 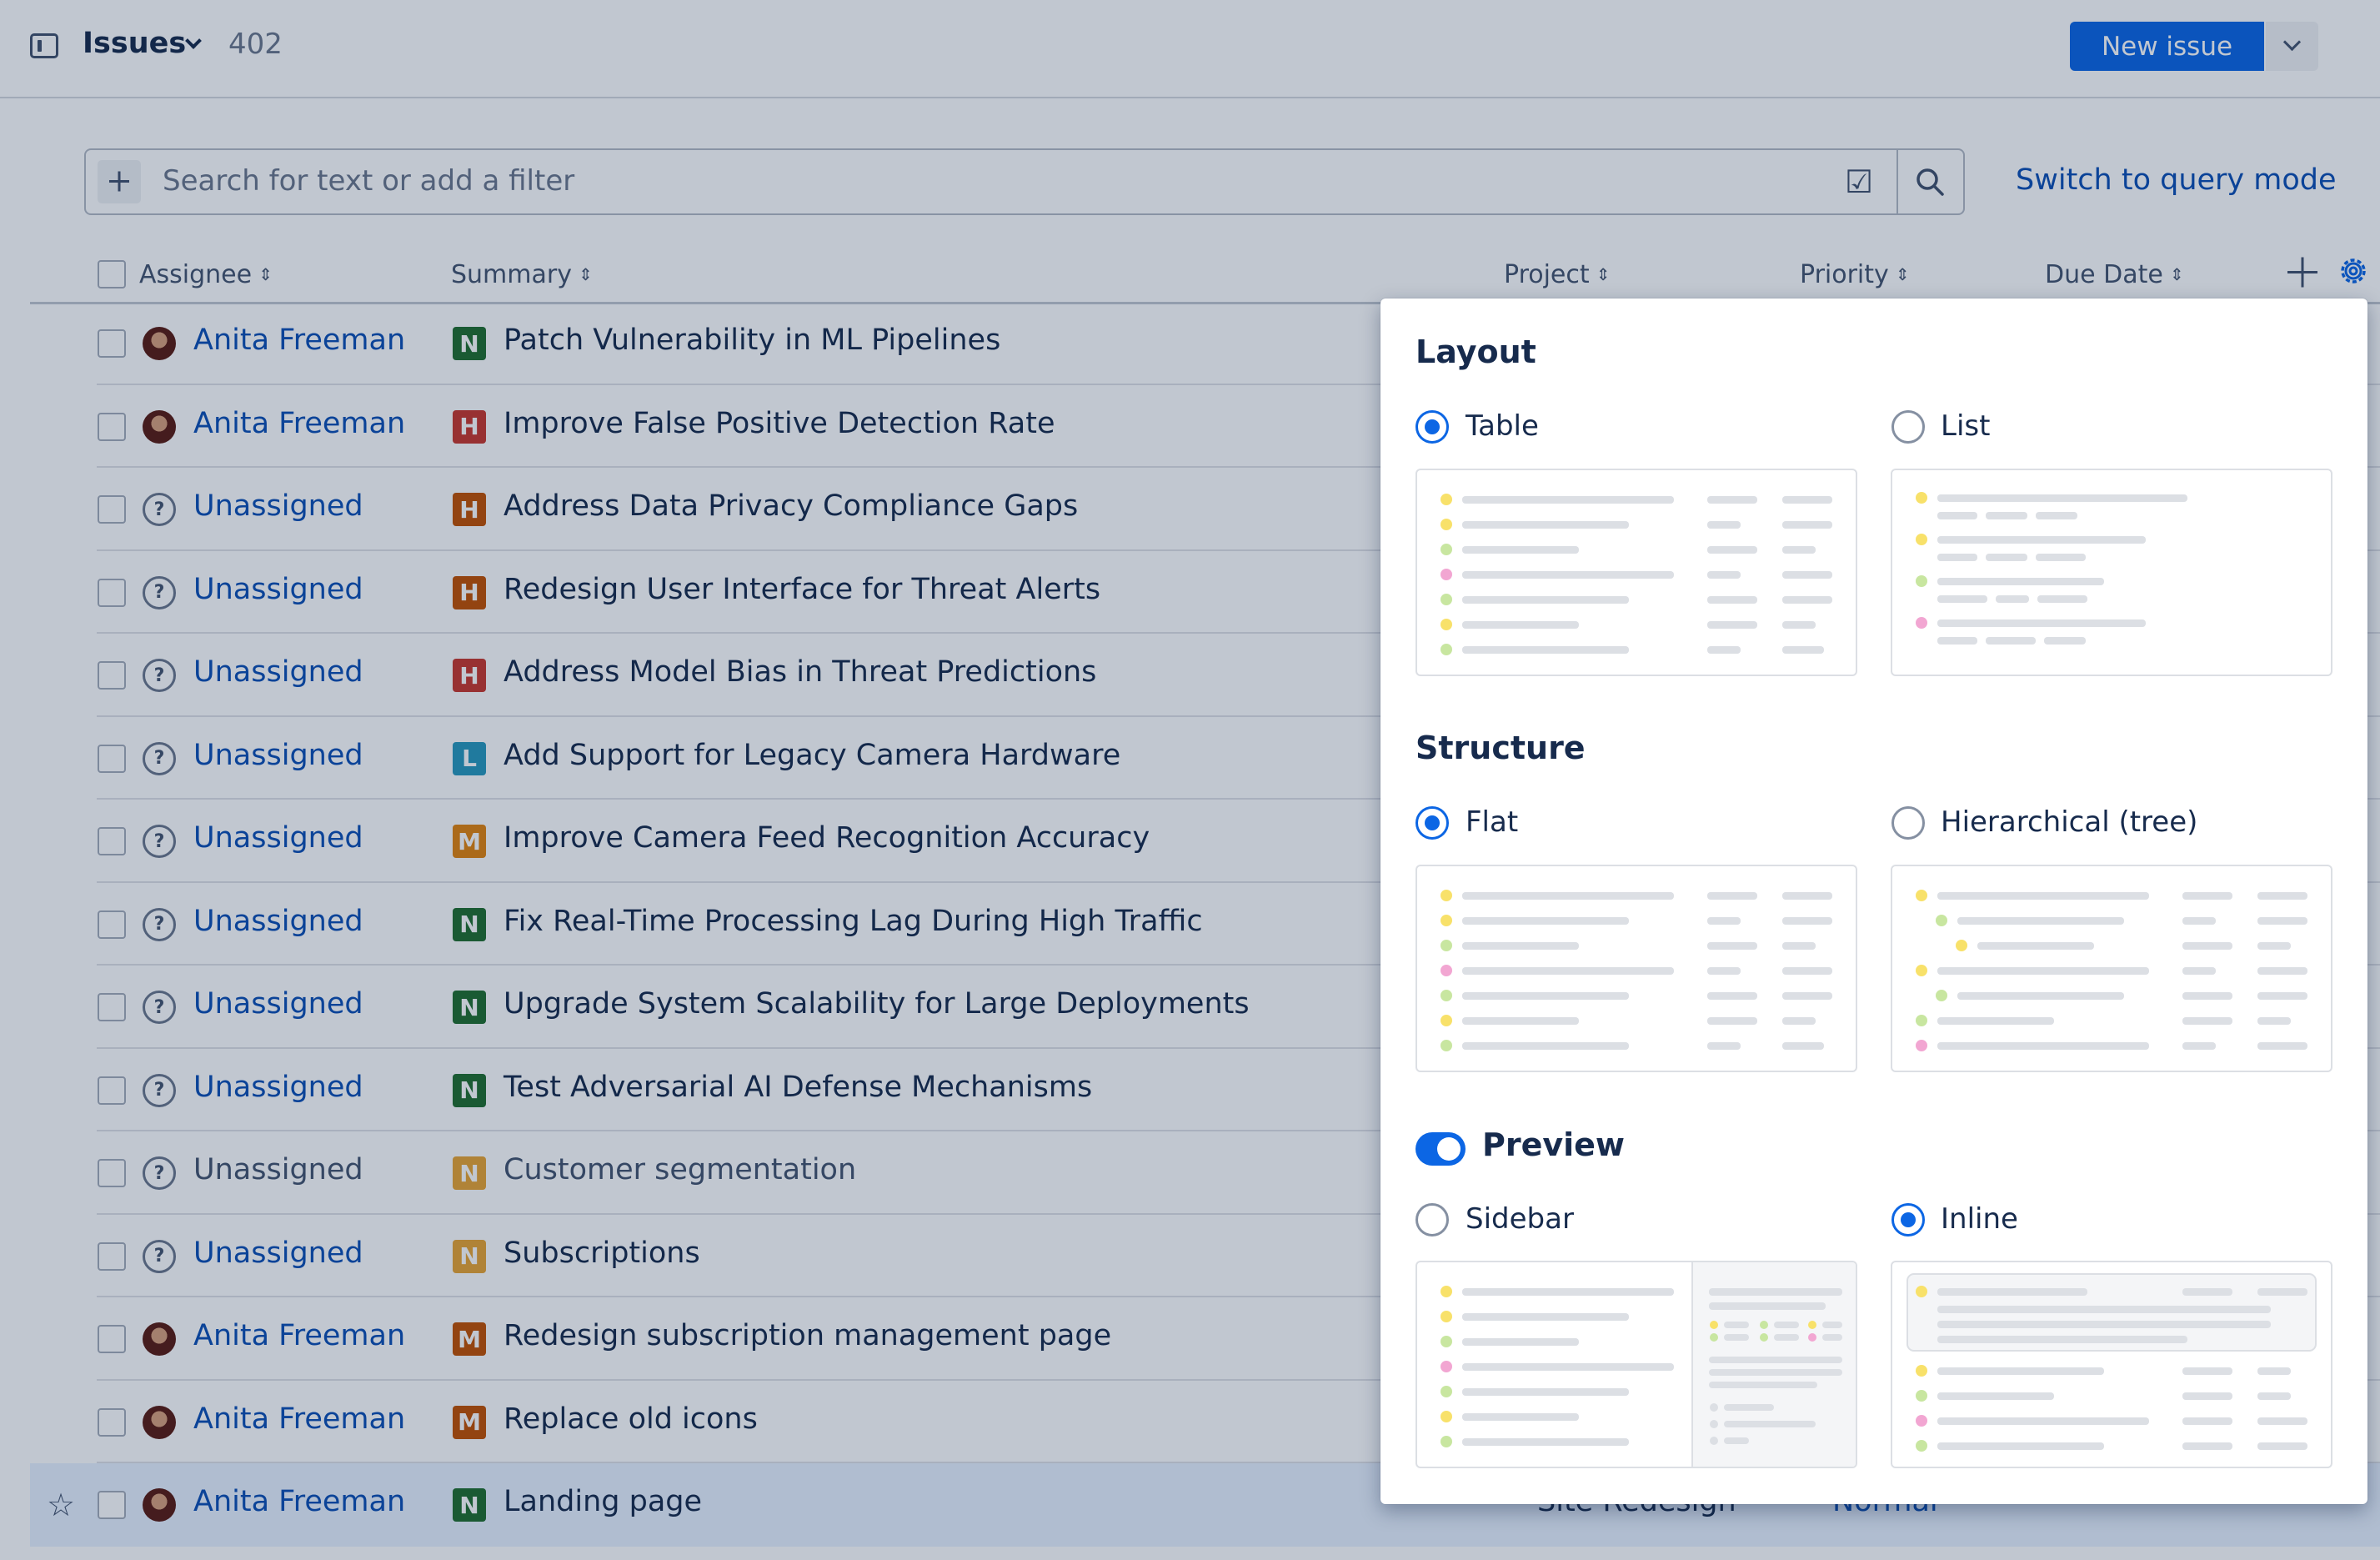 What do you see at coordinates (469, 1339) in the screenshot?
I see `priority-badge: M` at bounding box center [469, 1339].